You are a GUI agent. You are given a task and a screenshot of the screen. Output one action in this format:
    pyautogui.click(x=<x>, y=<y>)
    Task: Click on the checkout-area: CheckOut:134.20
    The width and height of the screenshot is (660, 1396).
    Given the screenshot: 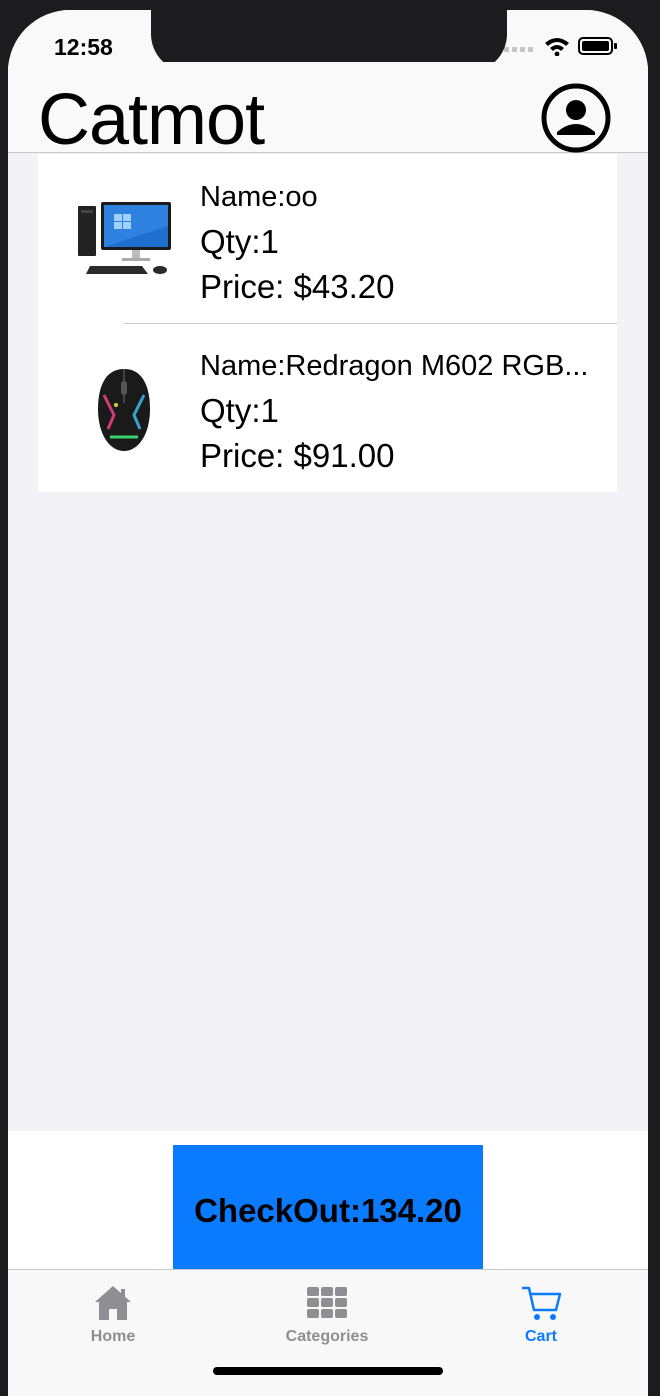 What is the action you would take?
    pyautogui.click(x=328, y=1201)
    